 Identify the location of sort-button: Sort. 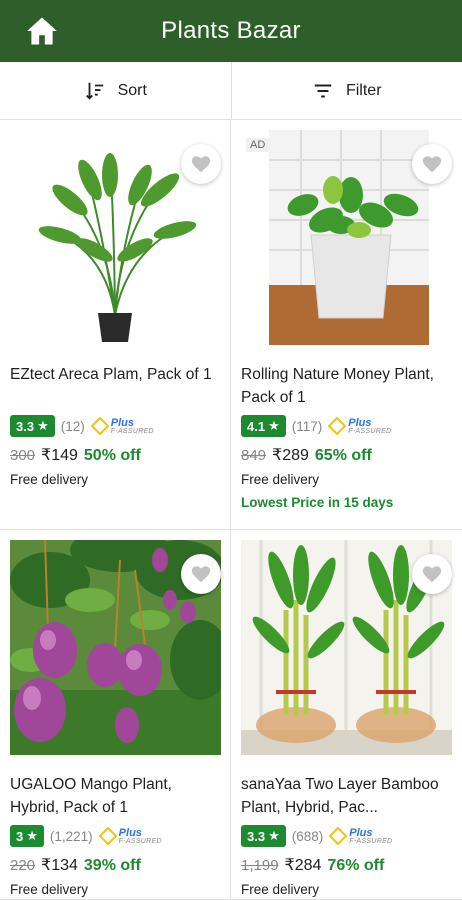
(115, 90).